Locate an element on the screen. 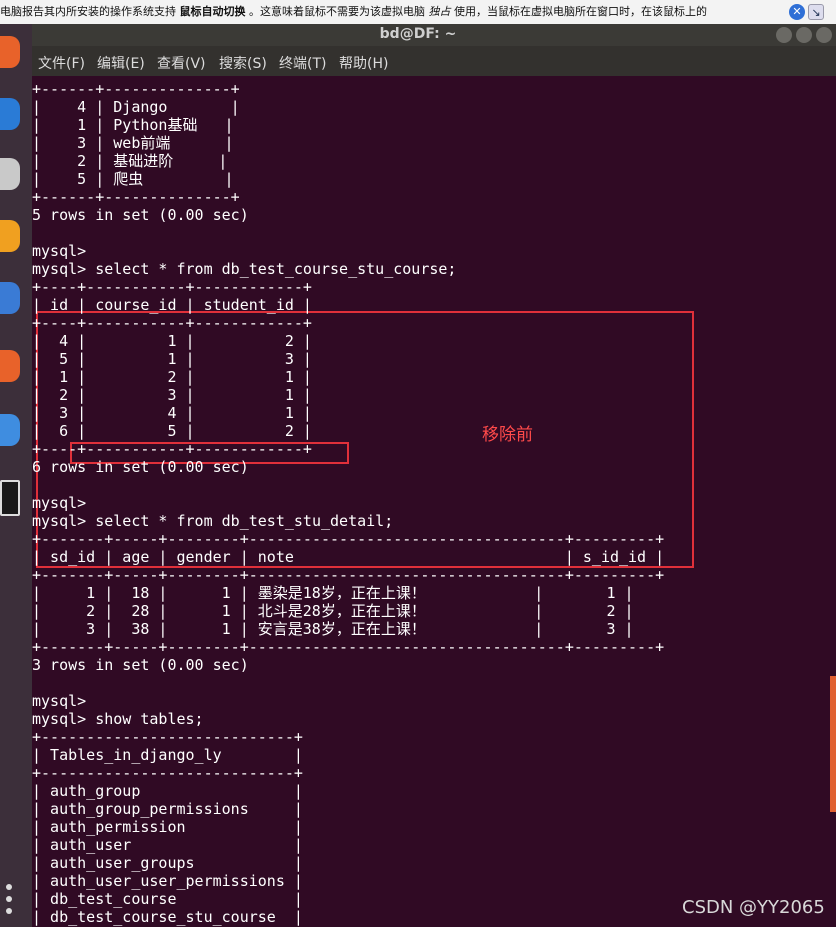 The width and height of the screenshot is (836, 927). terminal-line: mysql> select * from db_test_stu_detail; is located at coordinates (213, 521).